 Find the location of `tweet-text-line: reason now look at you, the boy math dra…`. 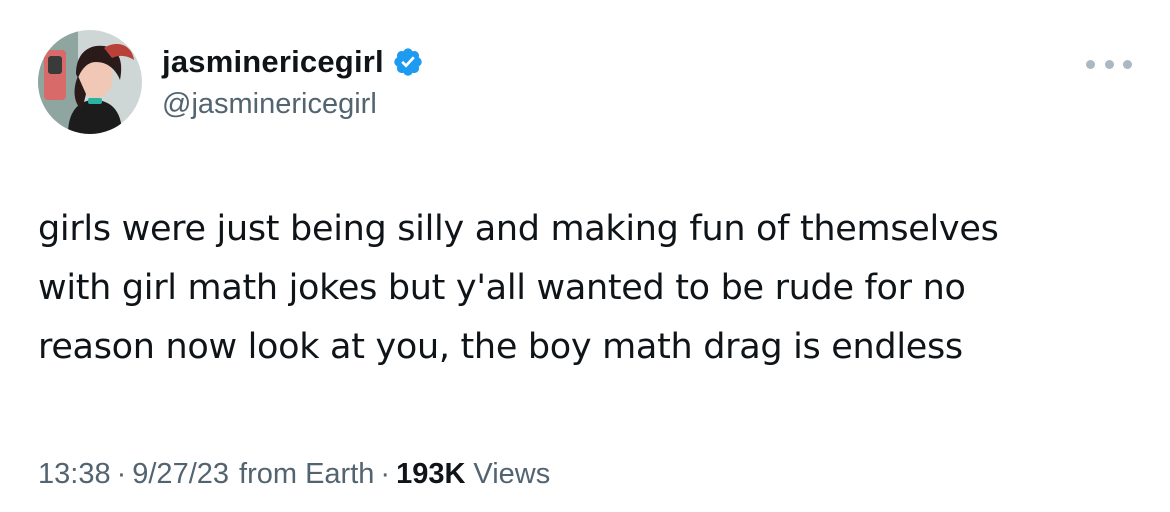

tweet-text-line: reason now look at you, the boy math dra… is located at coordinates (500, 347).